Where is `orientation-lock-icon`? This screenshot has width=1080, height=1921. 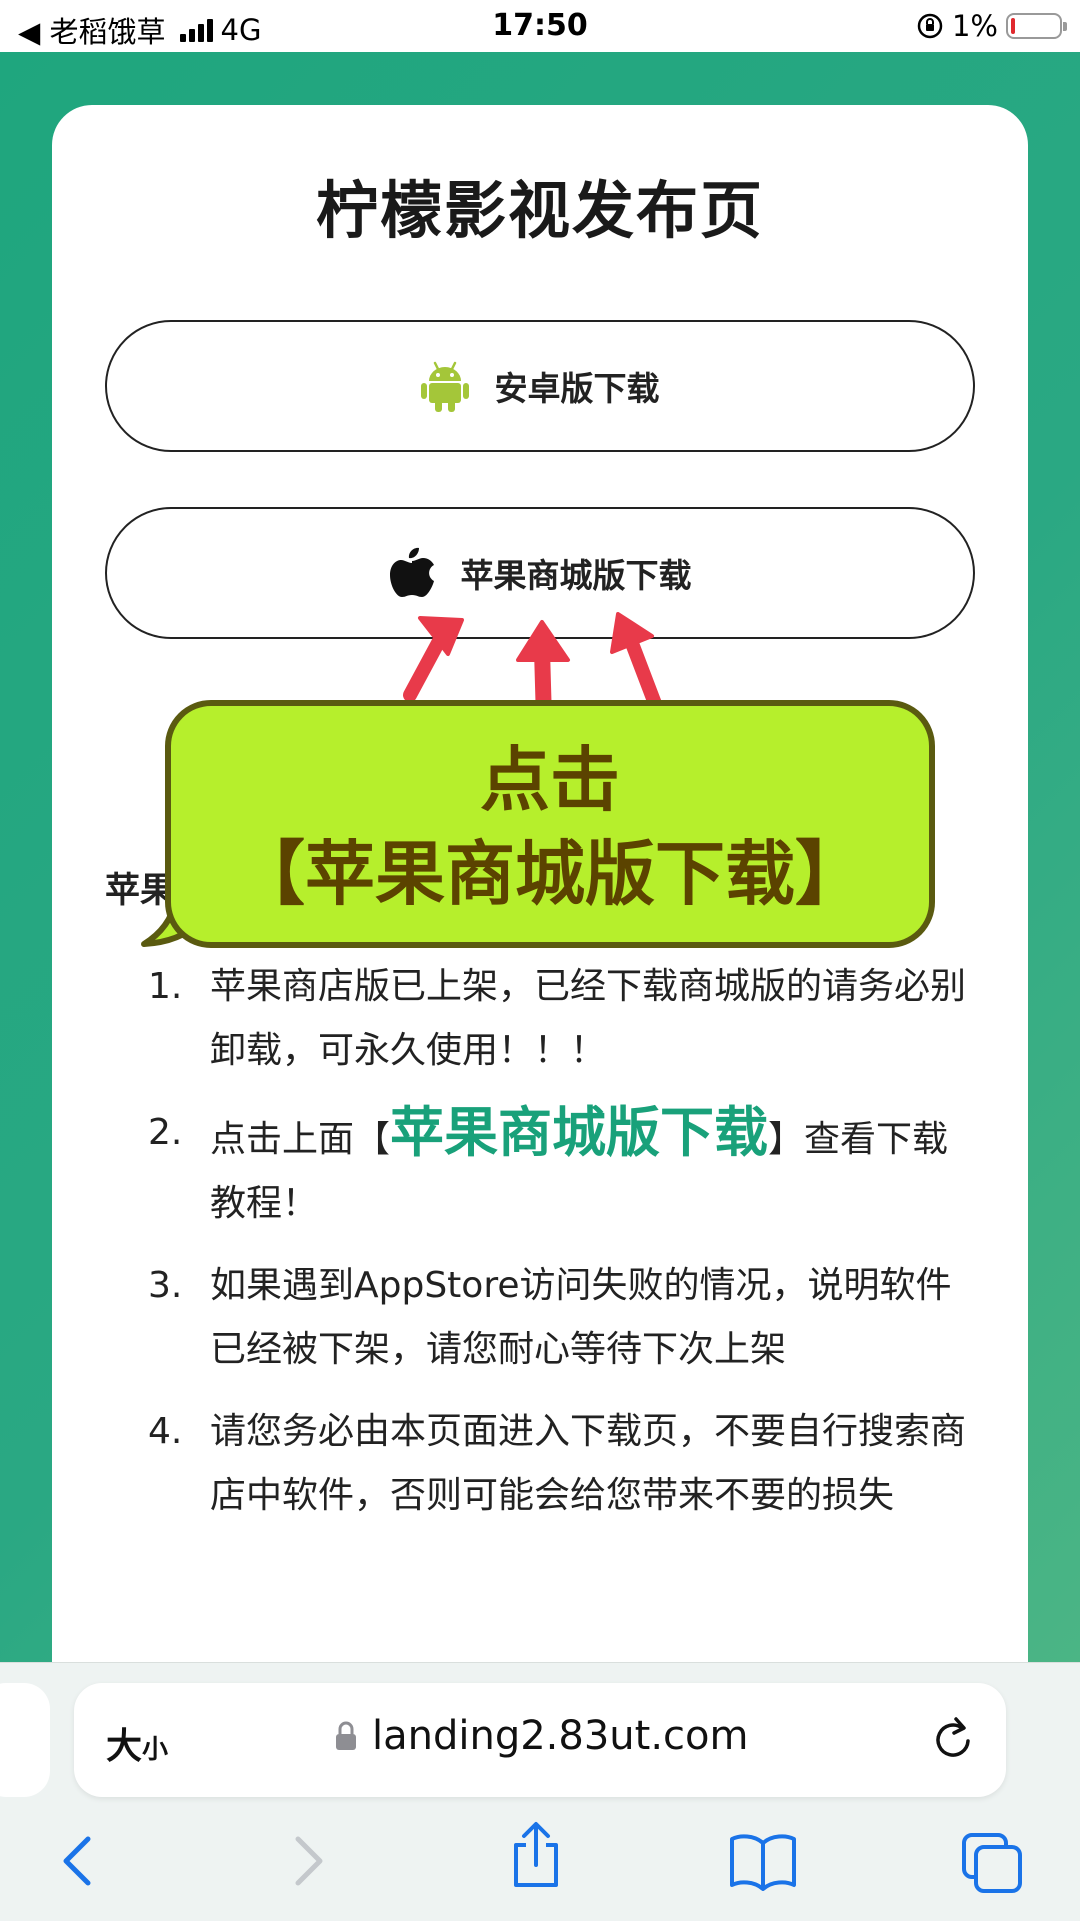
orientation-lock-icon is located at coordinates (930, 26).